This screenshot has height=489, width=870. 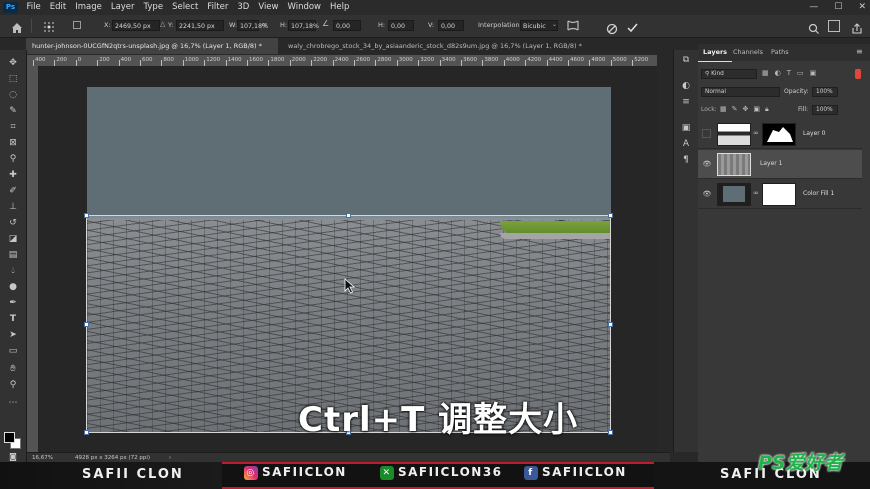 What do you see at coordinates (686, 60) in the screenshot?
I see `history-icon: ⧉` at bounding box center [686, 60].